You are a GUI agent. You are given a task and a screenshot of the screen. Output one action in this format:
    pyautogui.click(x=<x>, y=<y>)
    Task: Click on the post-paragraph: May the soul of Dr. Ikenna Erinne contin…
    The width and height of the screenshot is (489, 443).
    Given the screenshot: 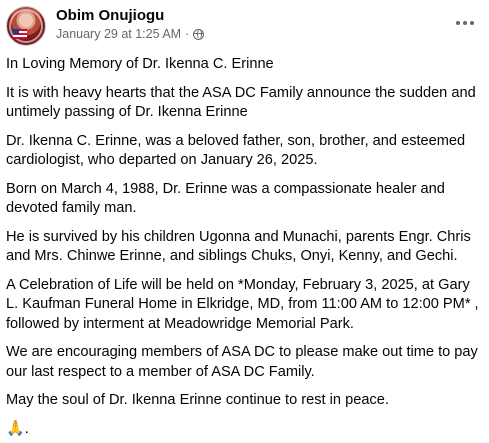 What is the action you would take?
    pyautogui.click(x=197, y=400)
    